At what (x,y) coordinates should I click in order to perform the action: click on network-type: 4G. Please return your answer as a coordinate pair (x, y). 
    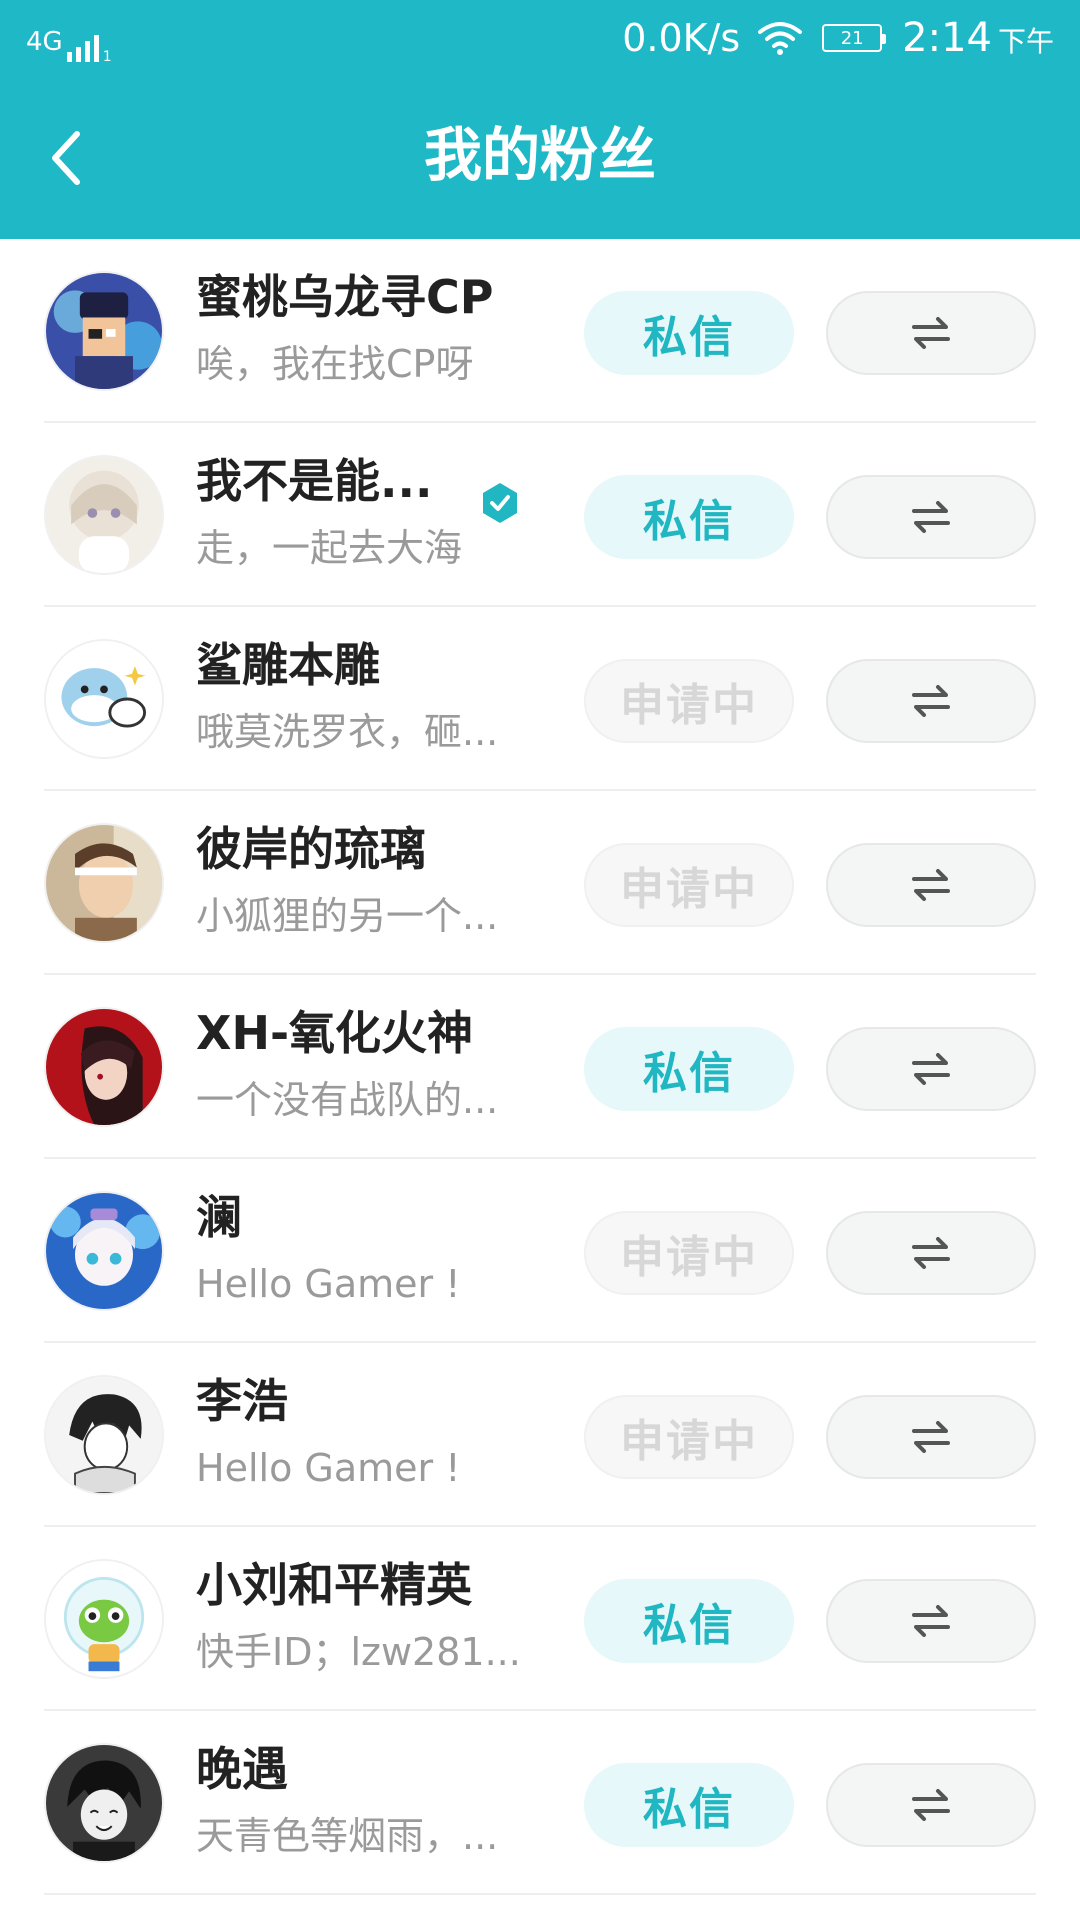
    Looking at the image, I should click on (44, 42).